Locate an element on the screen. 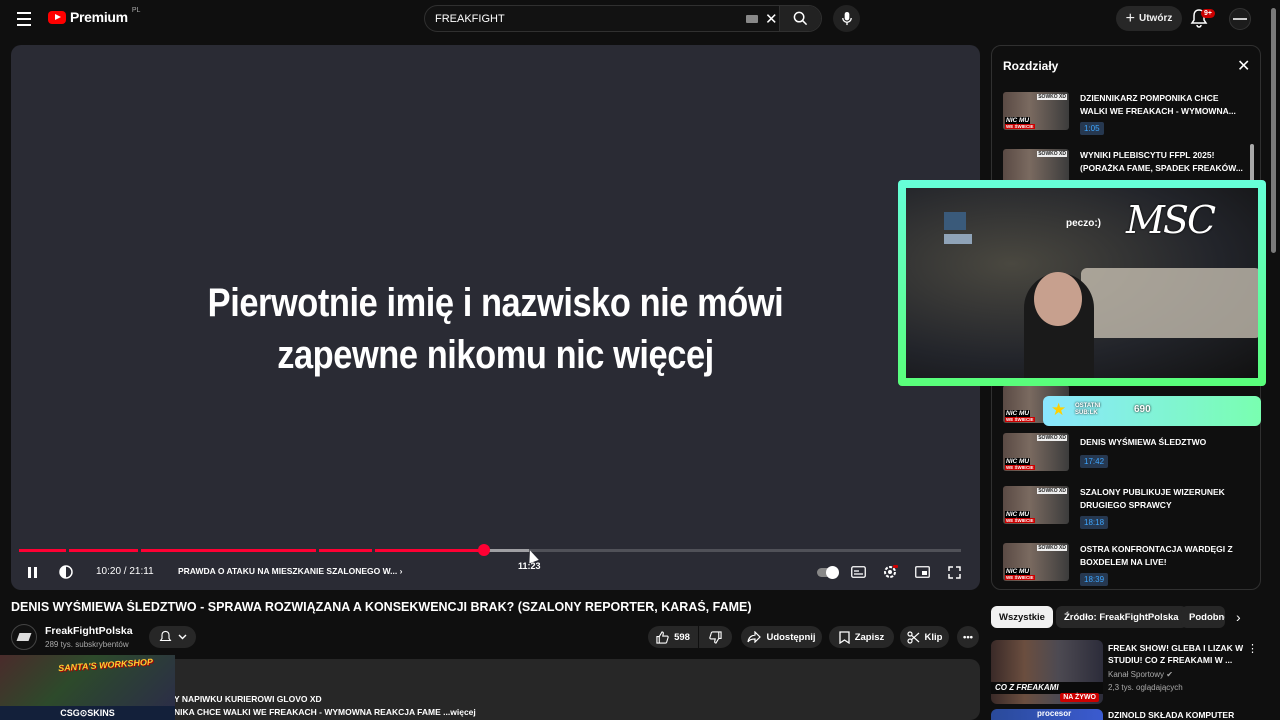  page-scrollbar is located at coordinates (1273, 130).